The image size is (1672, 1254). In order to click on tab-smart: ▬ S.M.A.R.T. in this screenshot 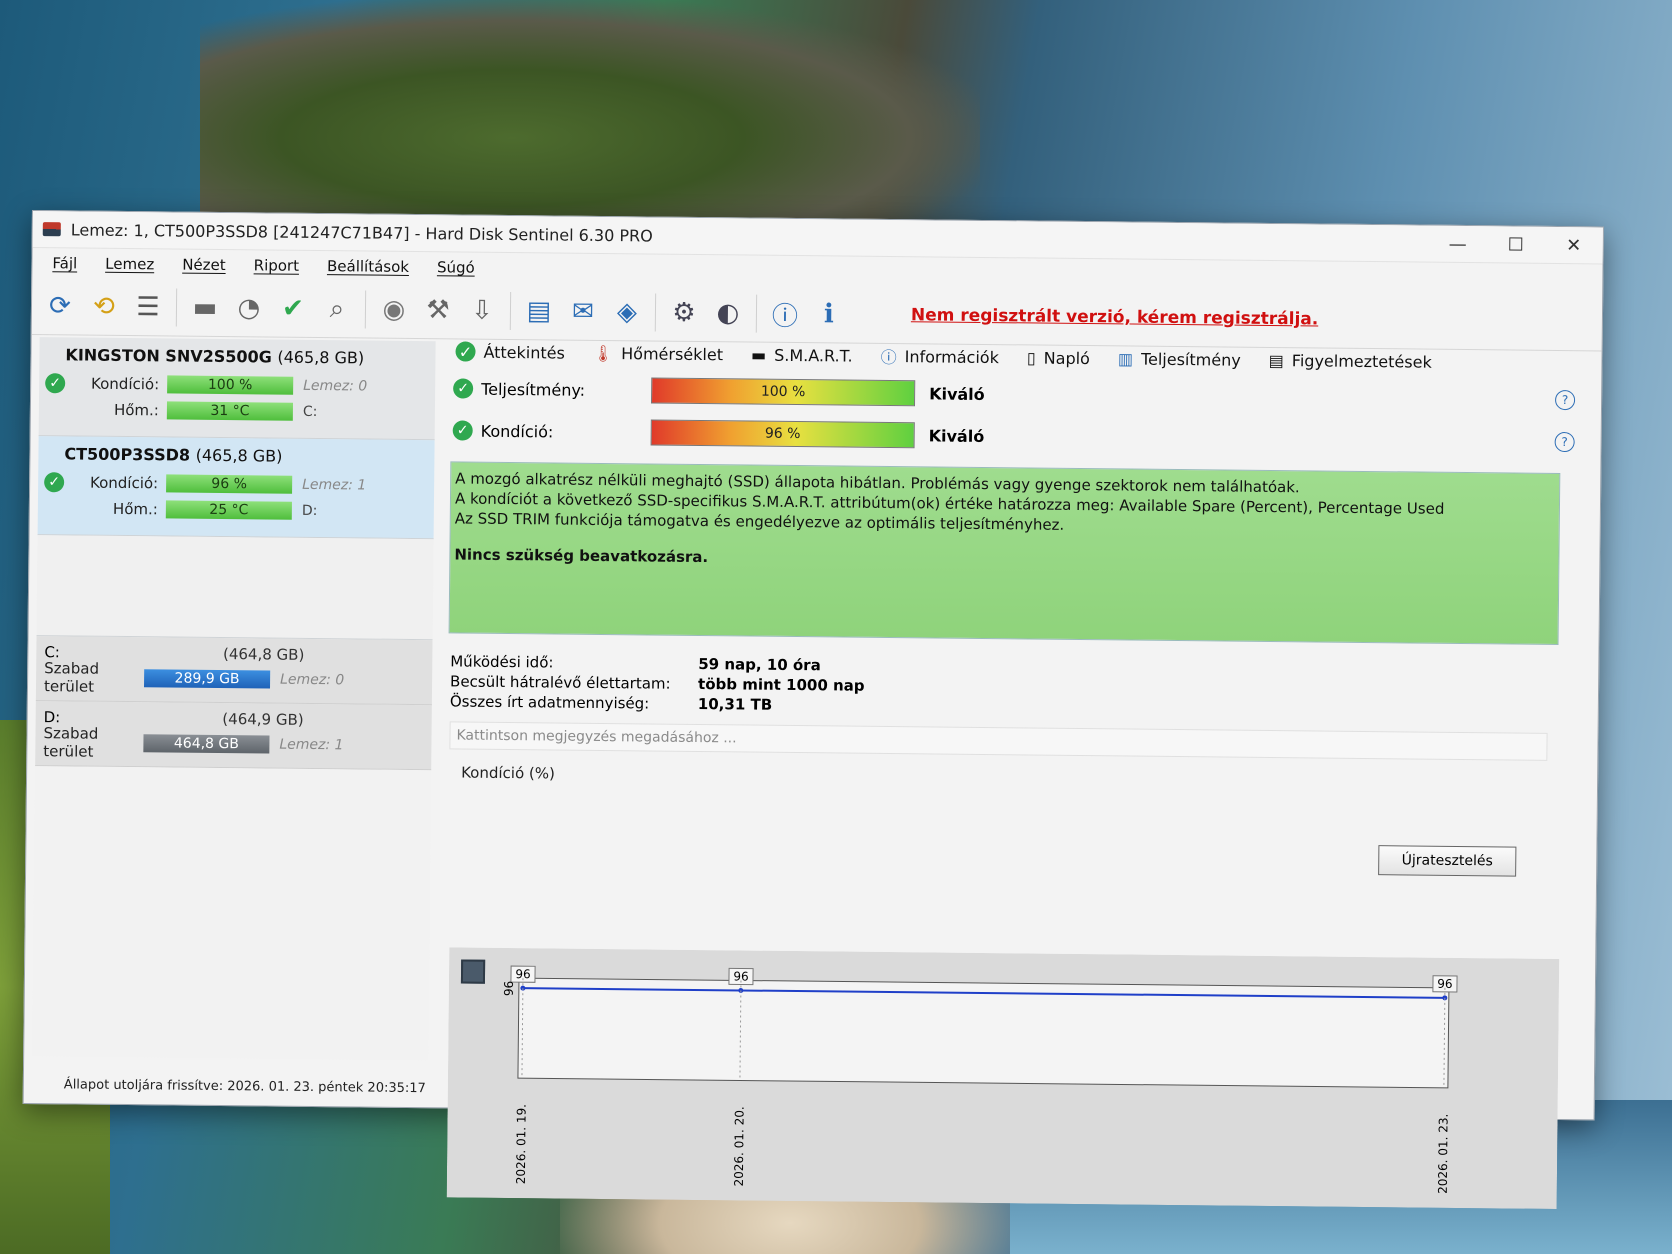, I will do `click(802, 355)`.